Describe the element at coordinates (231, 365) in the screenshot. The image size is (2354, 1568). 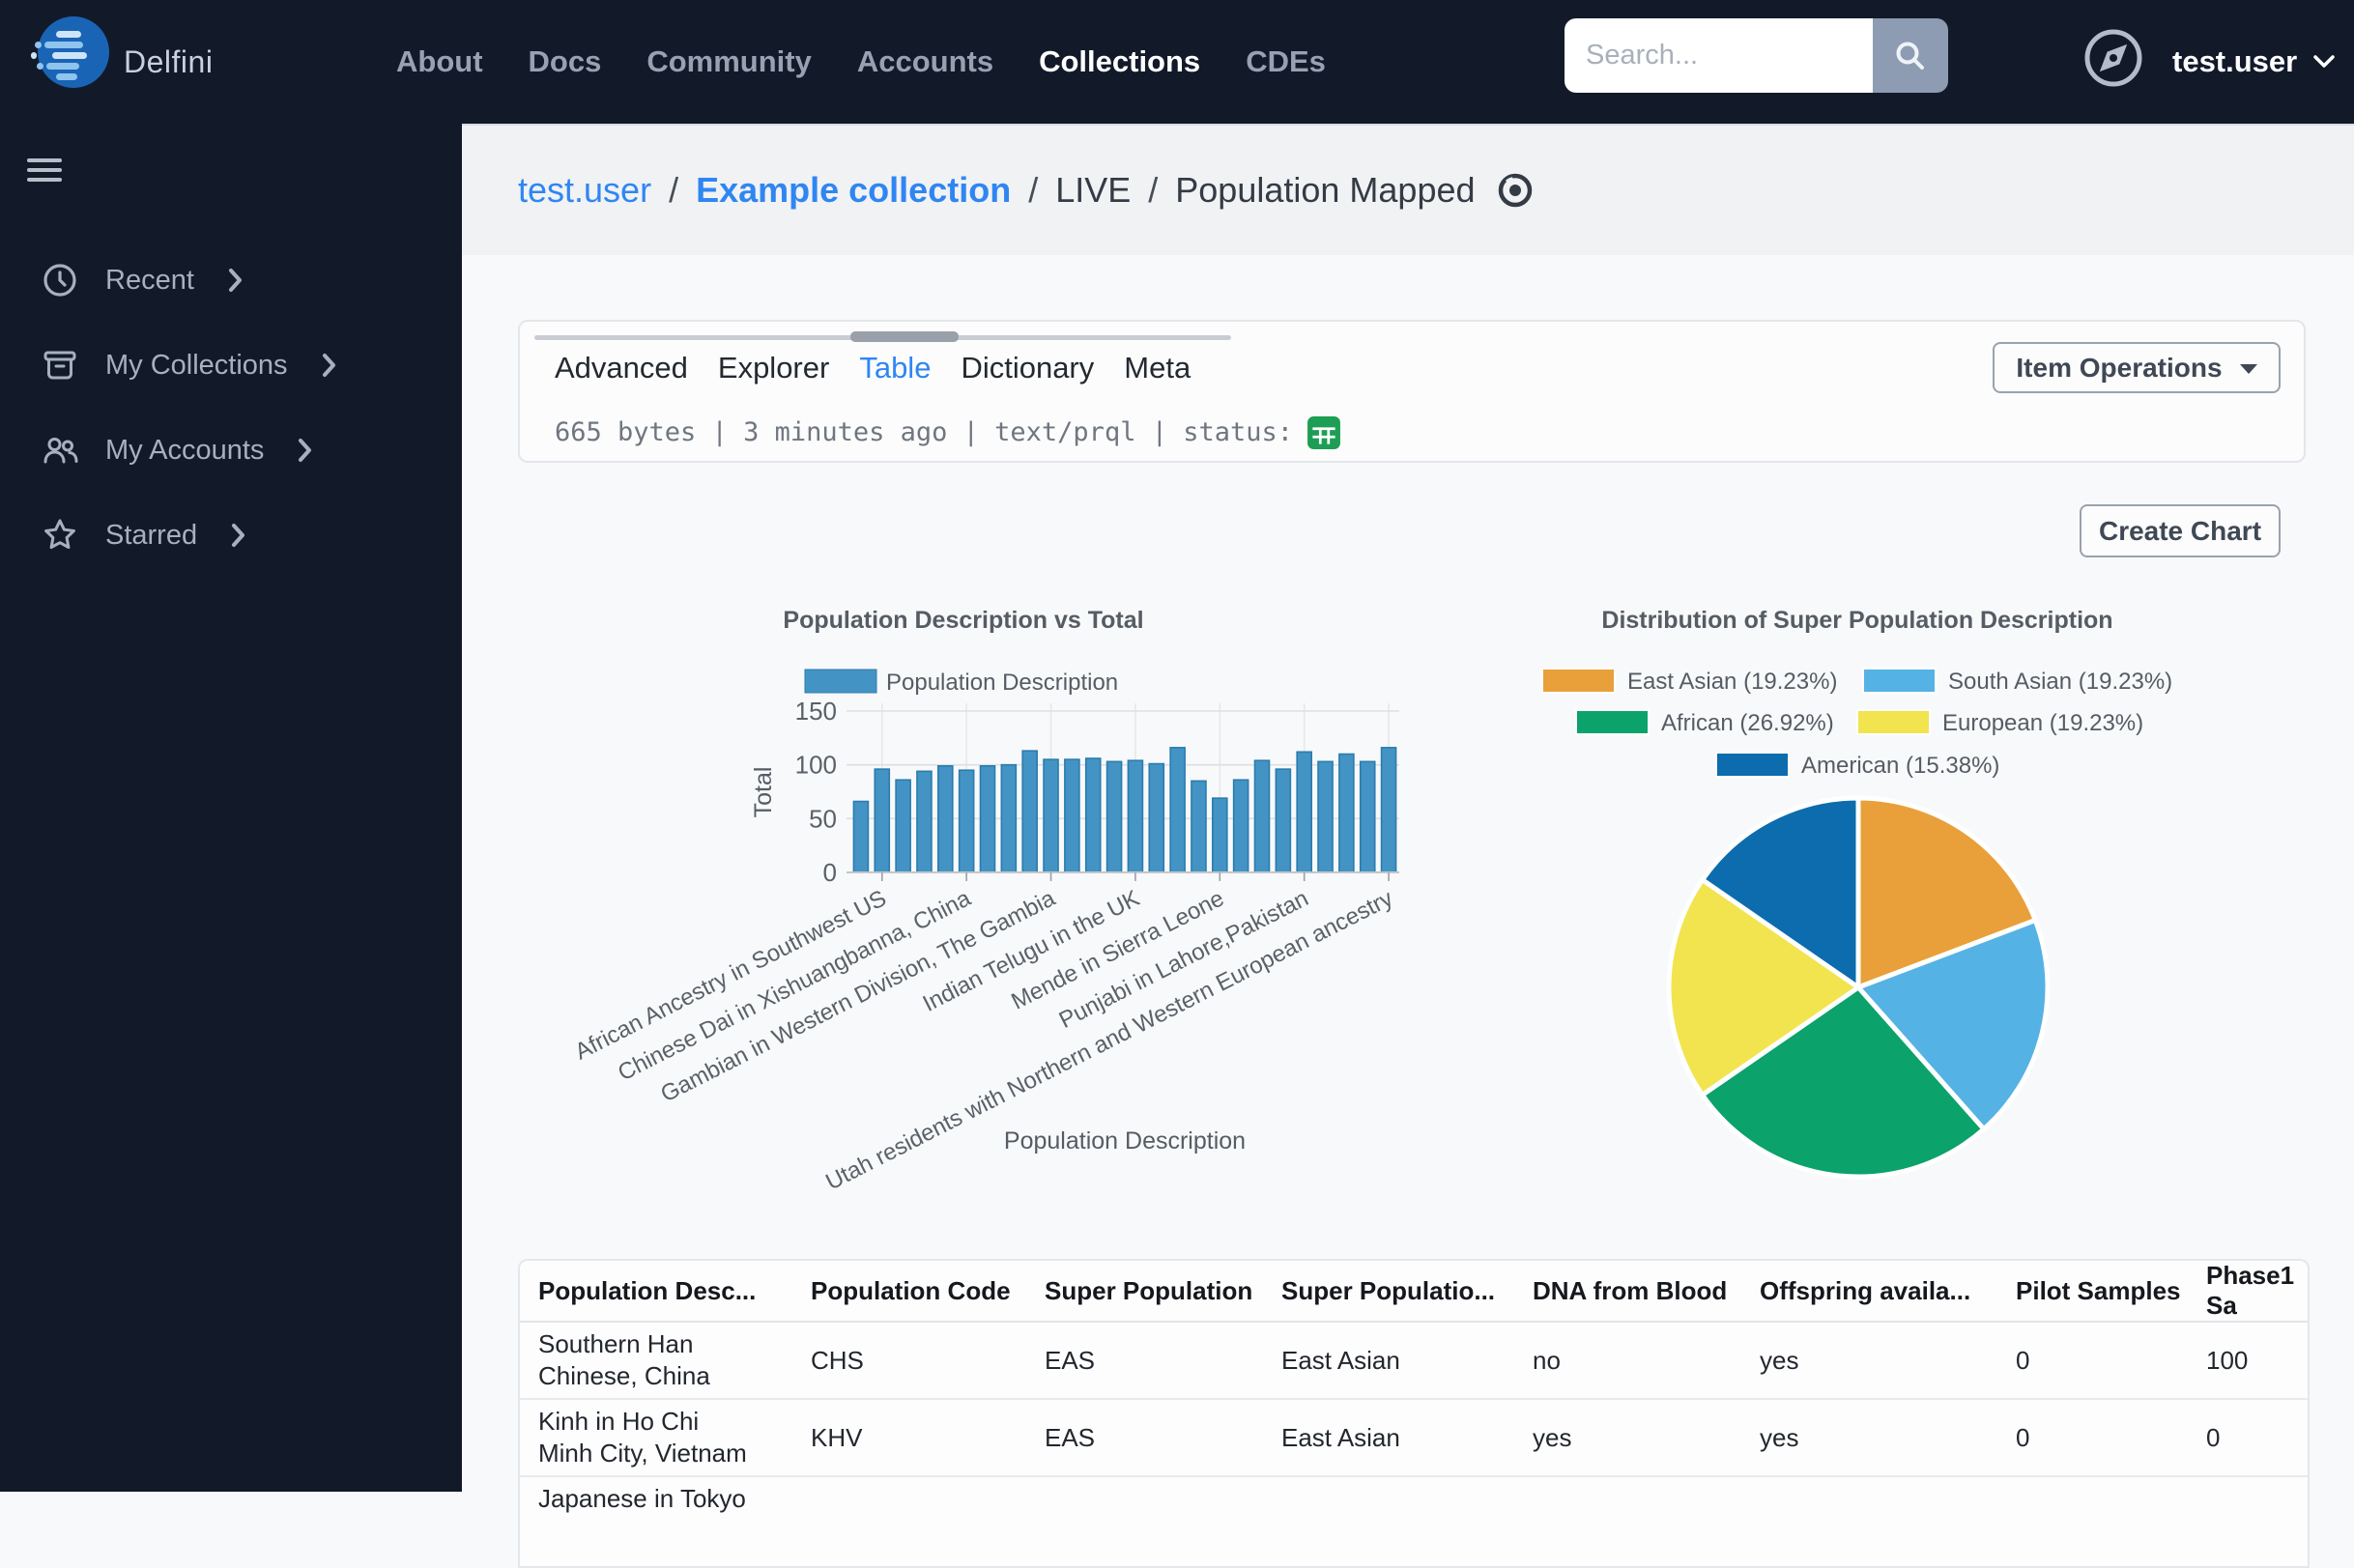
I see `sidebar-item-my-collections: My Collections` at that location.